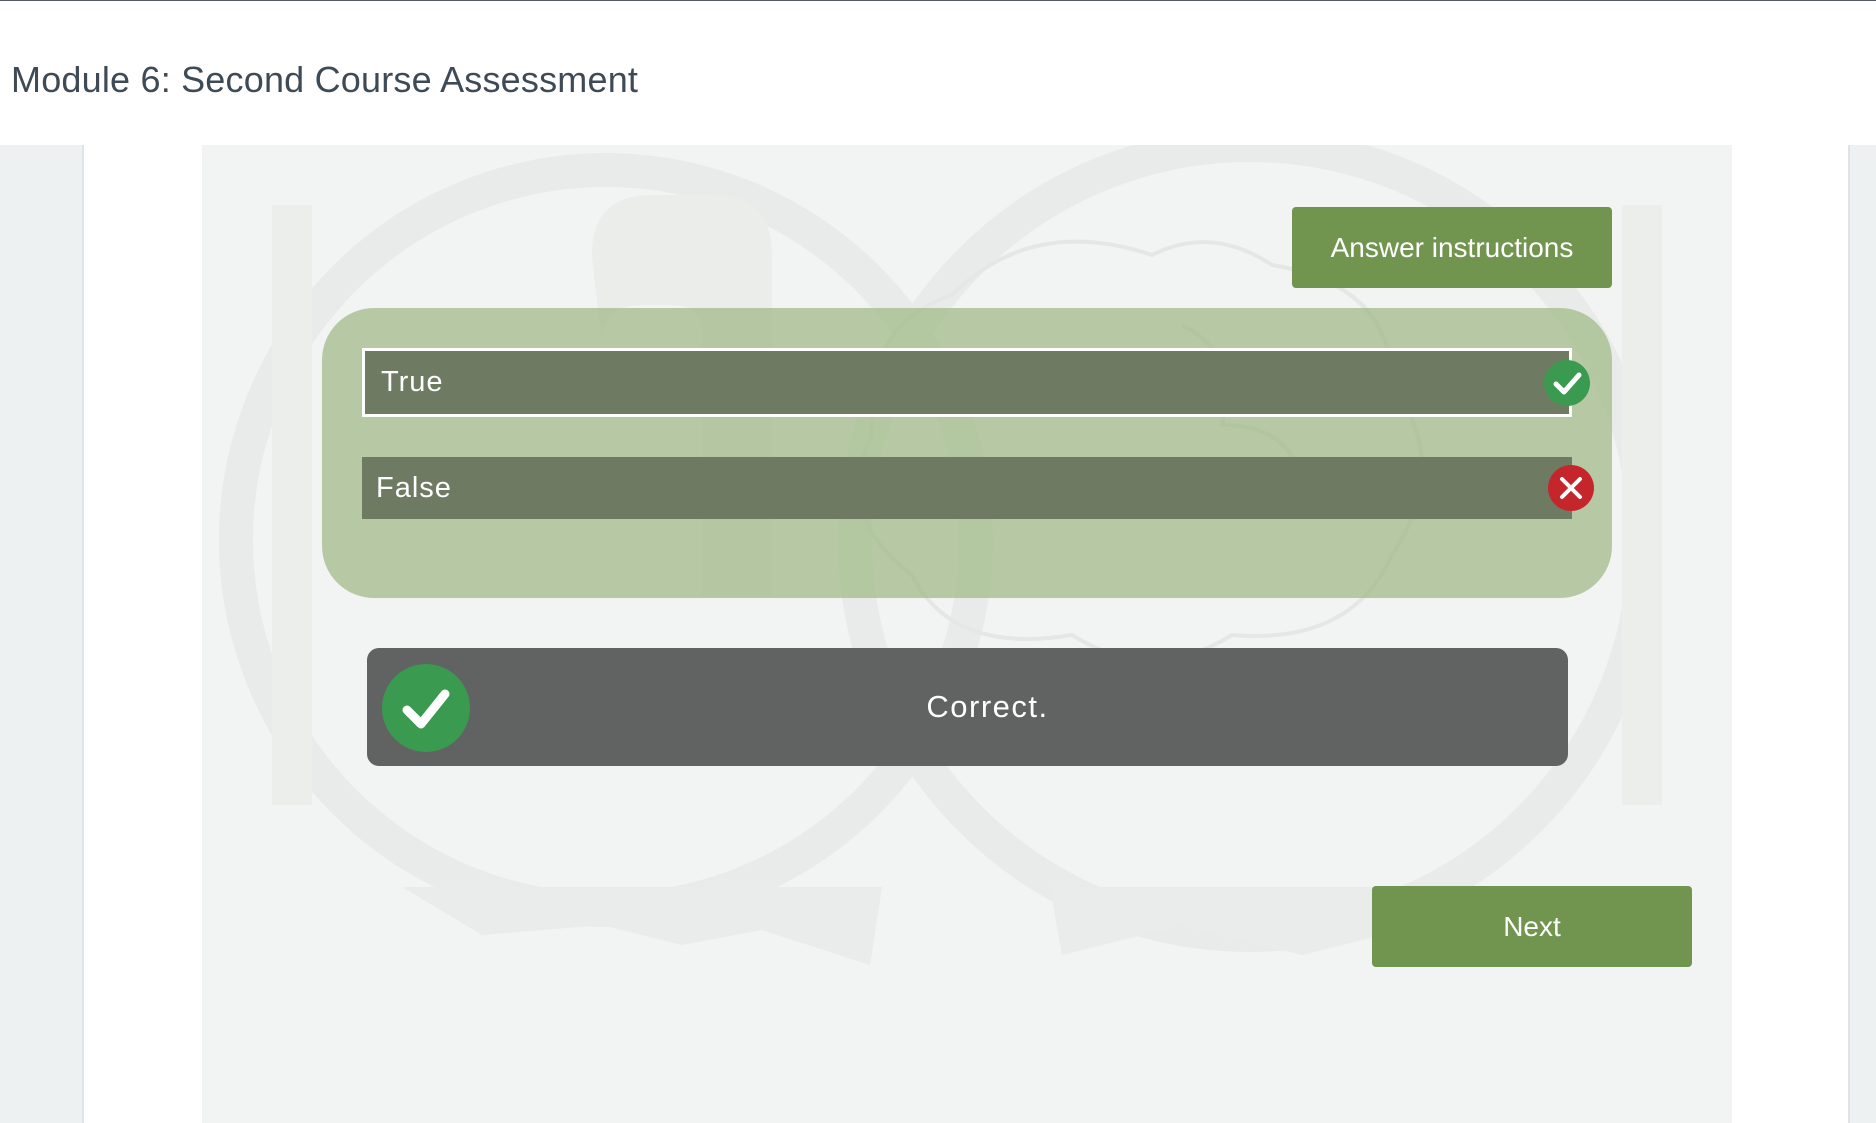 The image size is (1876, 1123). Describe the element at coordinates (412, 382) in the screenshot. I see `answer-option-label: True` at that location.